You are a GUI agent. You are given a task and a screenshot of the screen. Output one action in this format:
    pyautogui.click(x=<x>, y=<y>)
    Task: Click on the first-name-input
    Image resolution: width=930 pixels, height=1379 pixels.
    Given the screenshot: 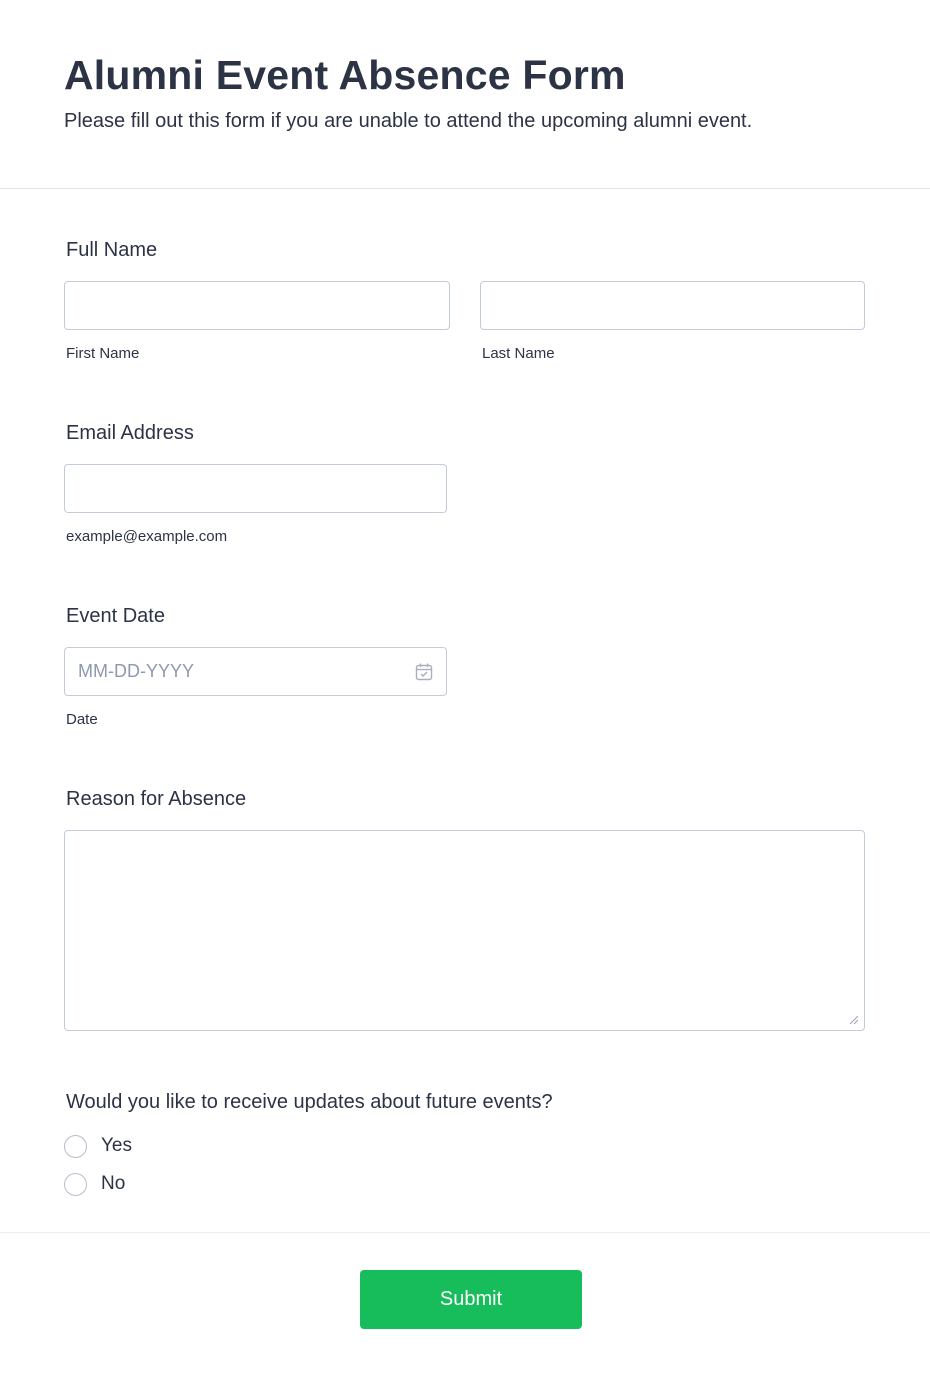 What is the action you would take?
    pyautogui.click(x=257, y=305)
    